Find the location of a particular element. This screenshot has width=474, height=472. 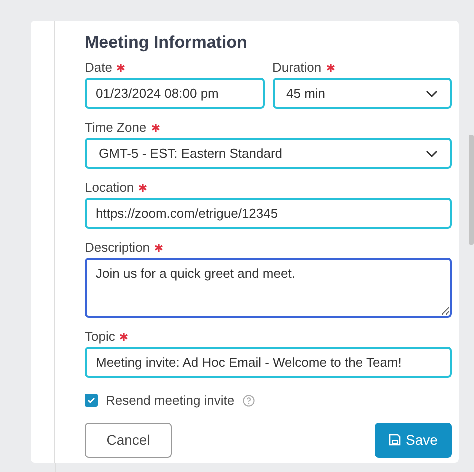

cancel-button: Cancel is located at coordinates (128, 440).